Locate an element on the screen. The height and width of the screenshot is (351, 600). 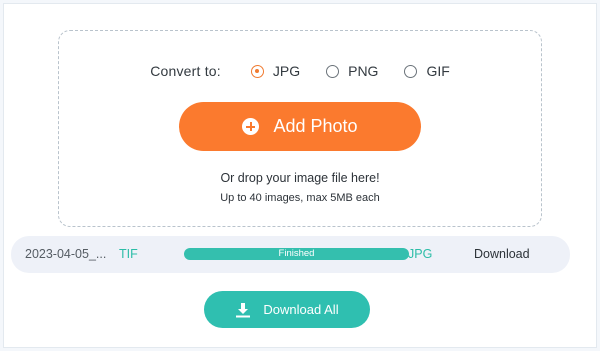
add-photo-button: Add Photo is located at coordinates (300, 126).